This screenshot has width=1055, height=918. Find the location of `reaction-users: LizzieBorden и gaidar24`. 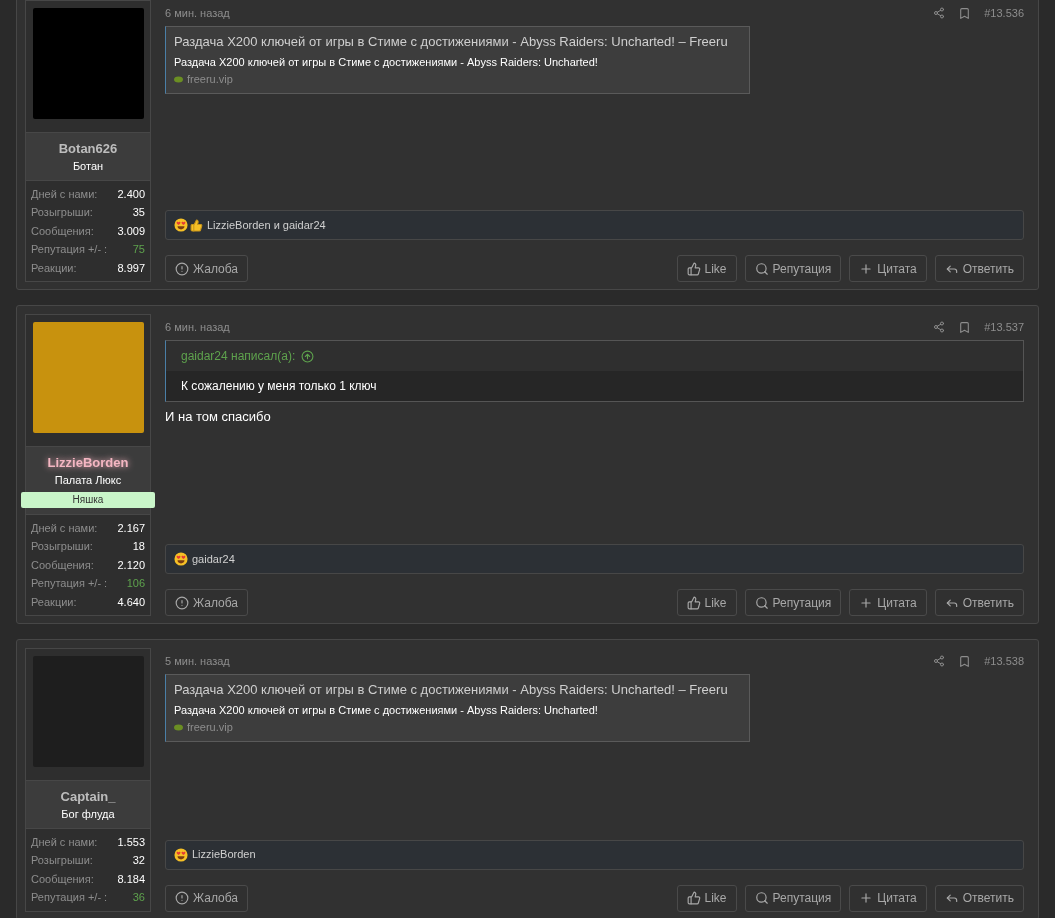

reaction-users: LizzieBorden и gaidar24 is located at coordinates (266, 225).